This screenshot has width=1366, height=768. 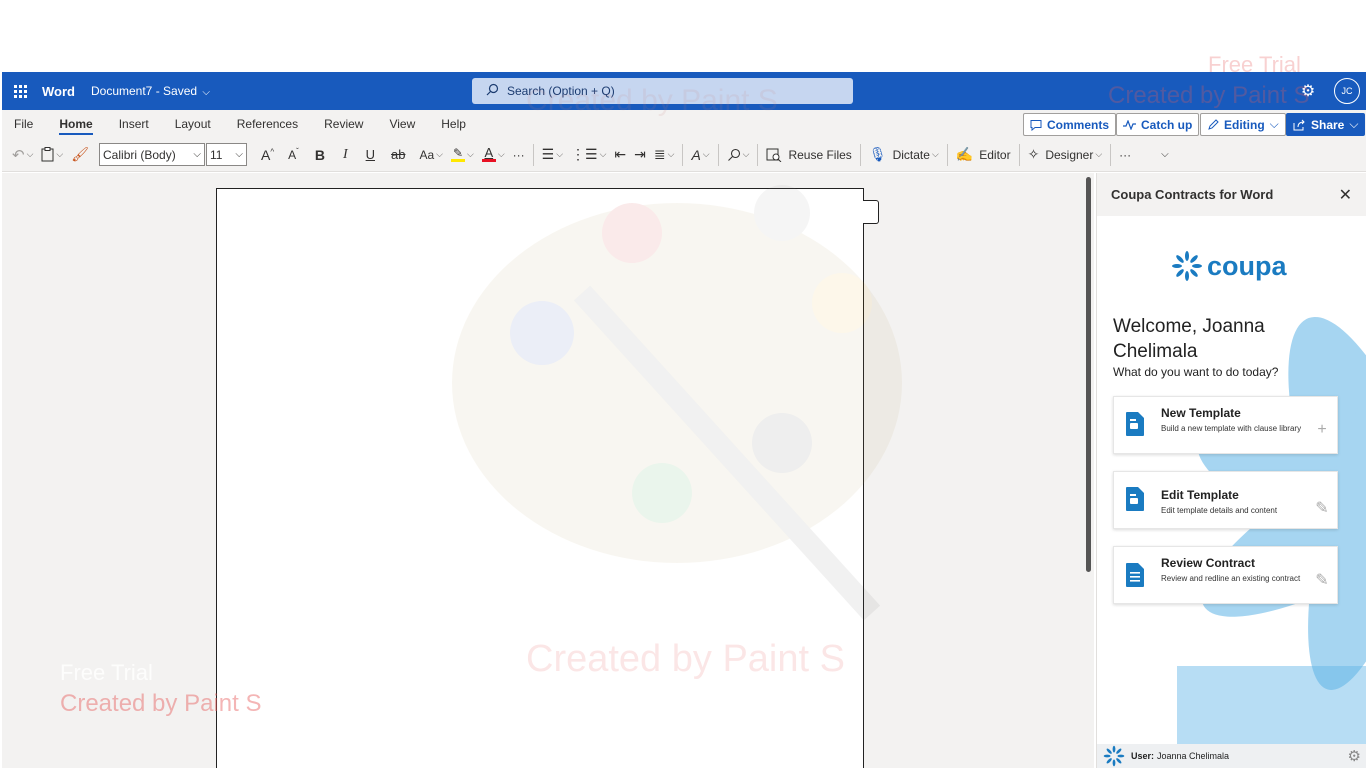 I want to click on increase-indent-button: ⇥, so click(x=640, y=155).